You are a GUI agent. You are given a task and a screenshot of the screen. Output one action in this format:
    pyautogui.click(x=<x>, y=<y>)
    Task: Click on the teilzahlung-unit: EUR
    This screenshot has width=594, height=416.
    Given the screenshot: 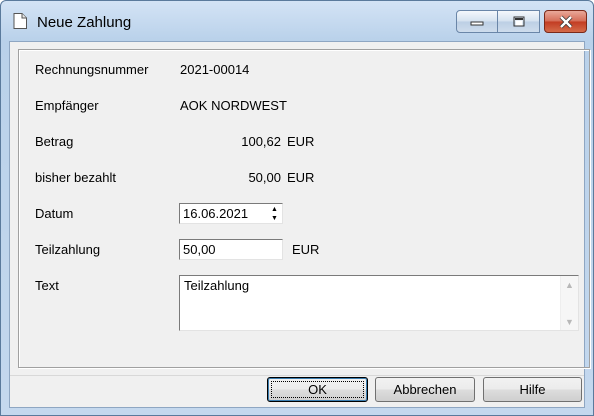 What is the action you would take?
    pyautogui.click(x=306, y=249)
    